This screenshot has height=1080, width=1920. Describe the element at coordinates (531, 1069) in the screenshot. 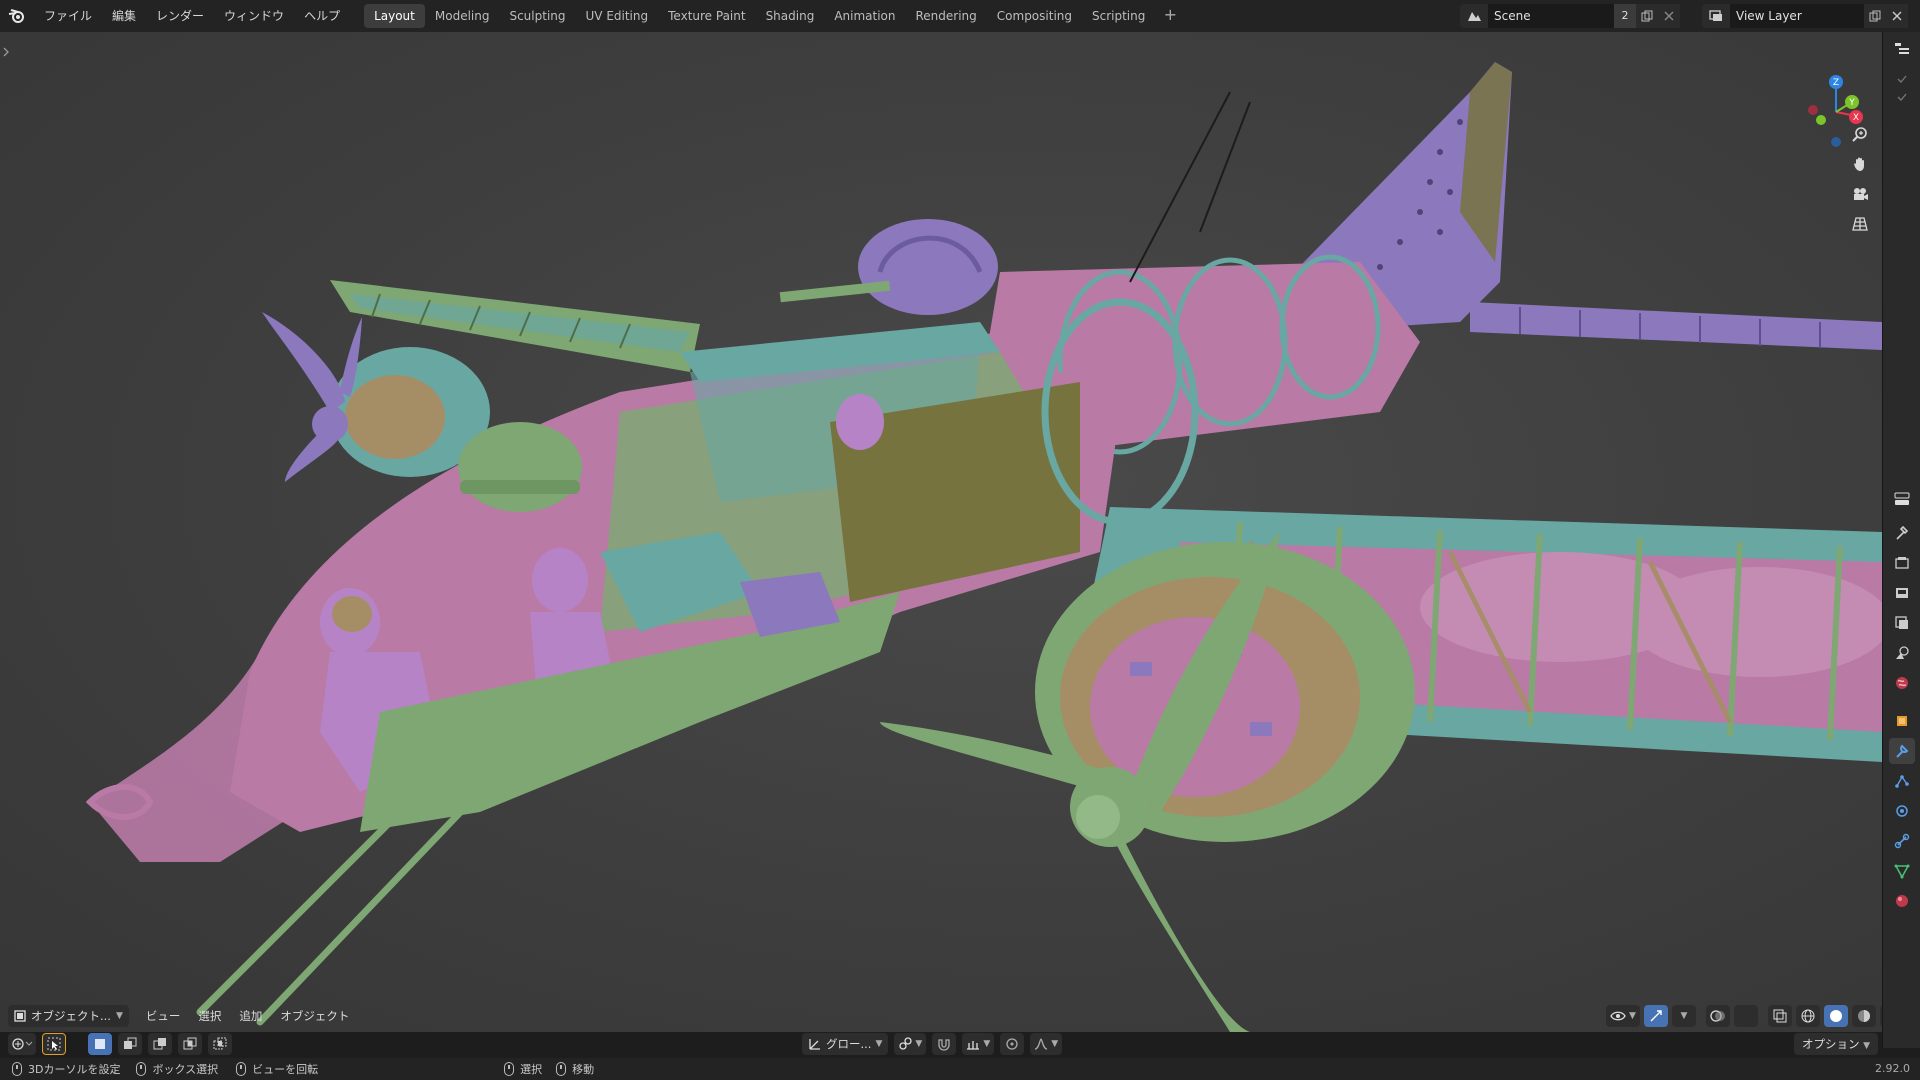

I see `status-hint-label: 選択` at that location.